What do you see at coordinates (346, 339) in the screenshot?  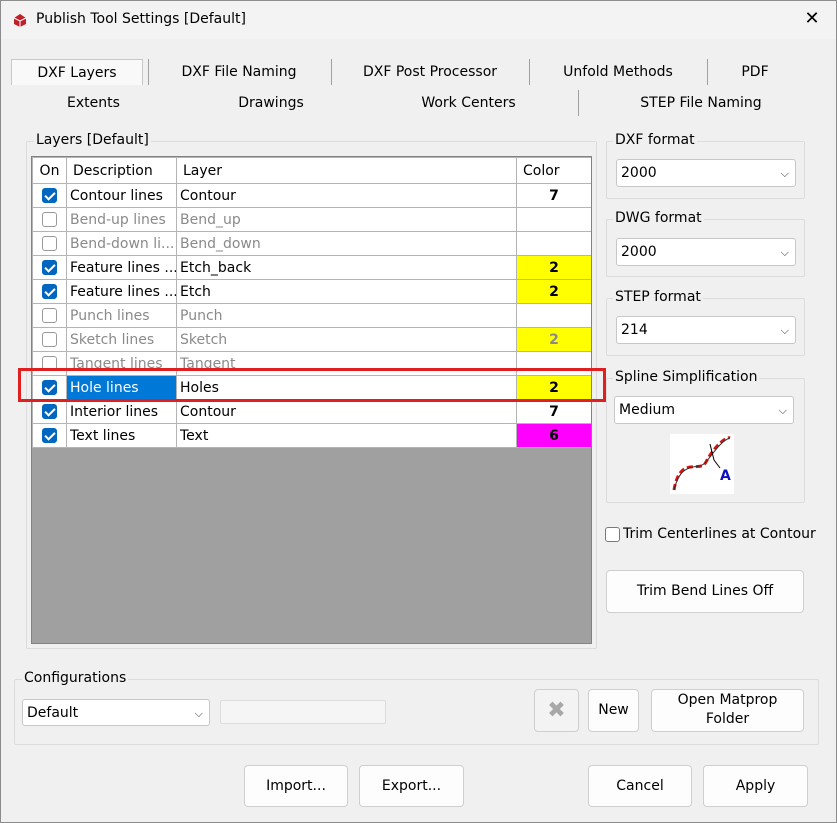 I see `layer-name: Sketch` at bounding box center [346, 339].